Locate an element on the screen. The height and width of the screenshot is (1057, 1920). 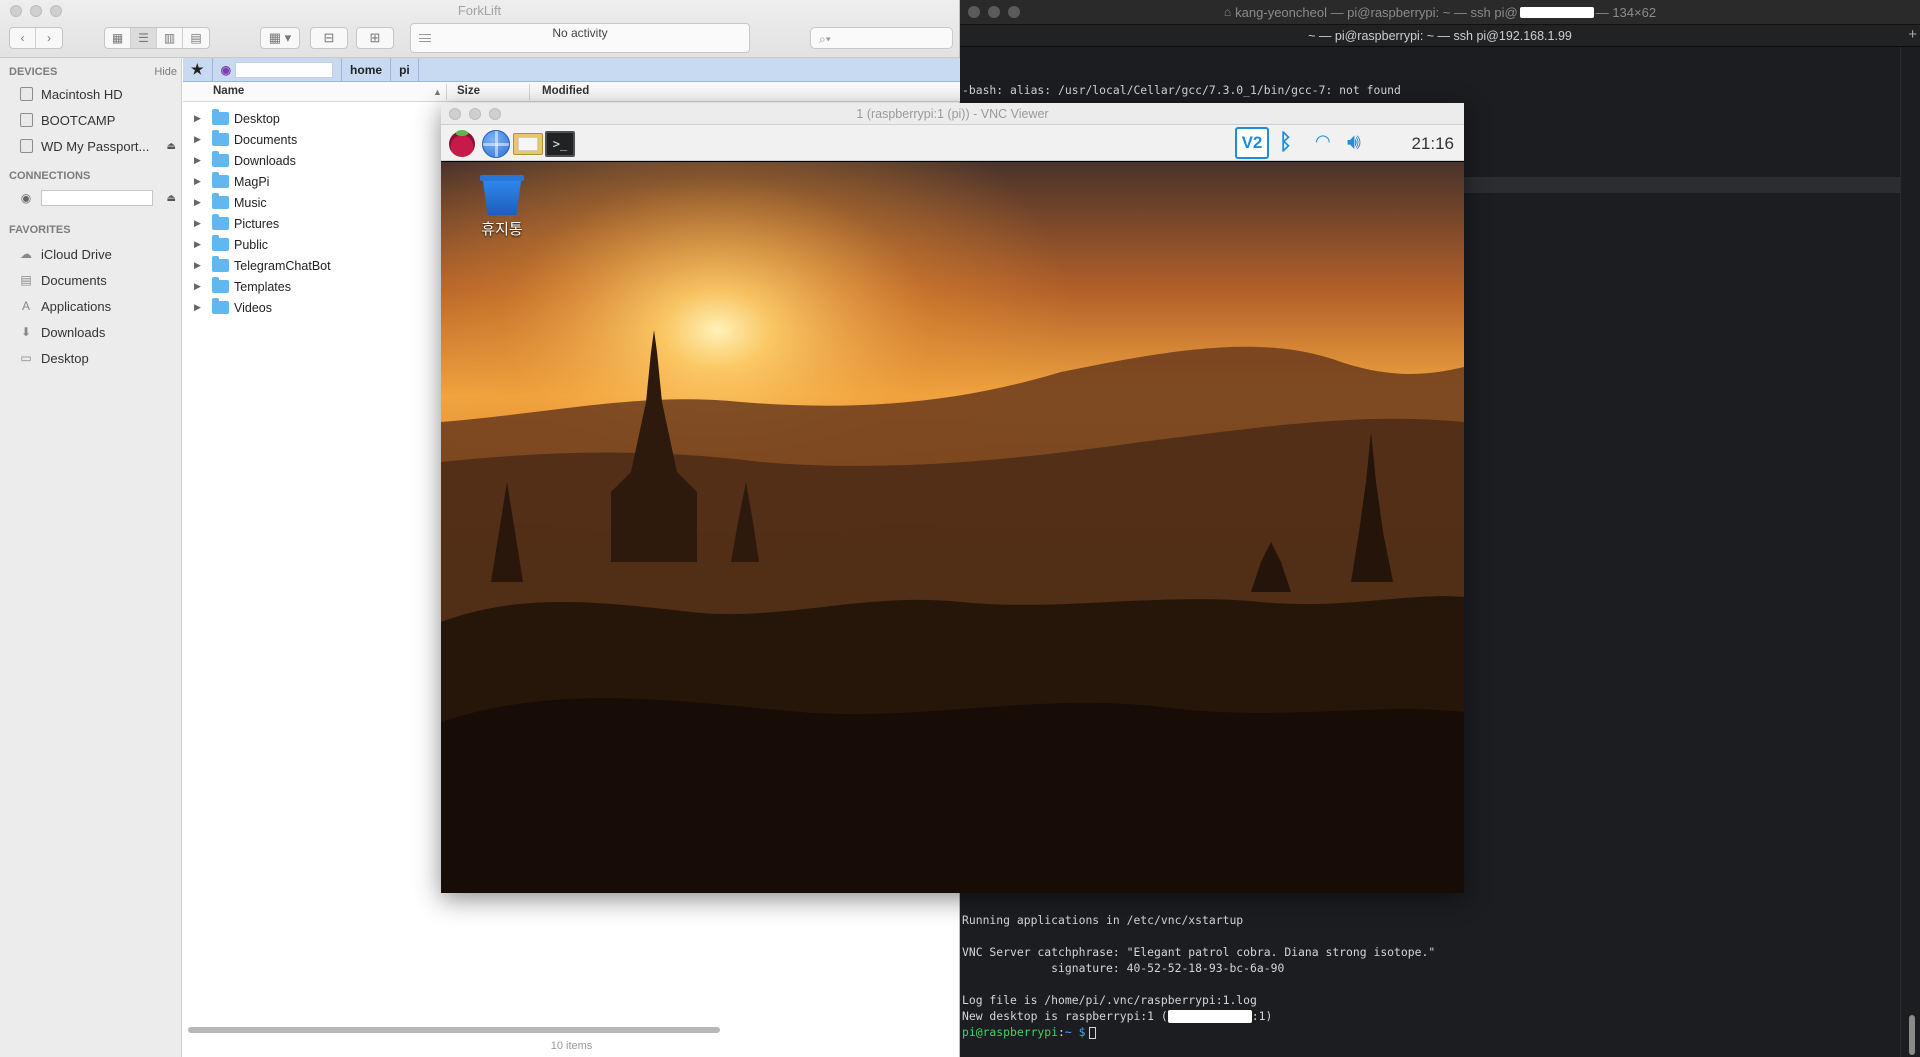
sidebar-item-icloud-drive: ☁ iCloud Drive is located at coordinates (100, 254).